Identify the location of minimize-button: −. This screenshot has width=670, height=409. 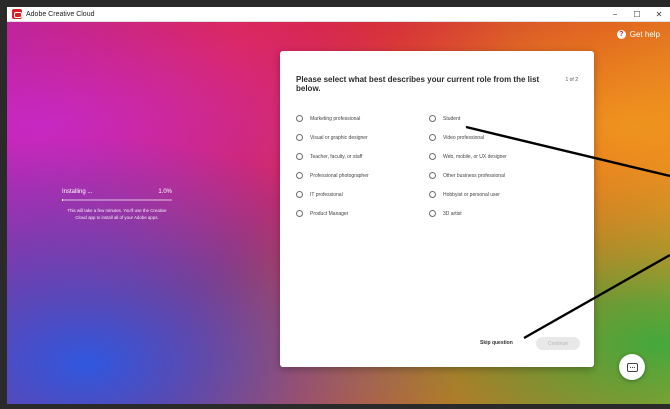
(615, 14).